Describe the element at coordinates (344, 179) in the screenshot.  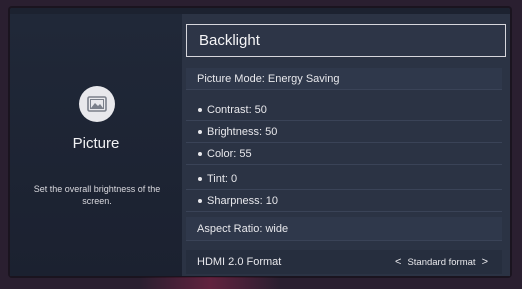
I see `tint-item: Tint: 0` at that location.